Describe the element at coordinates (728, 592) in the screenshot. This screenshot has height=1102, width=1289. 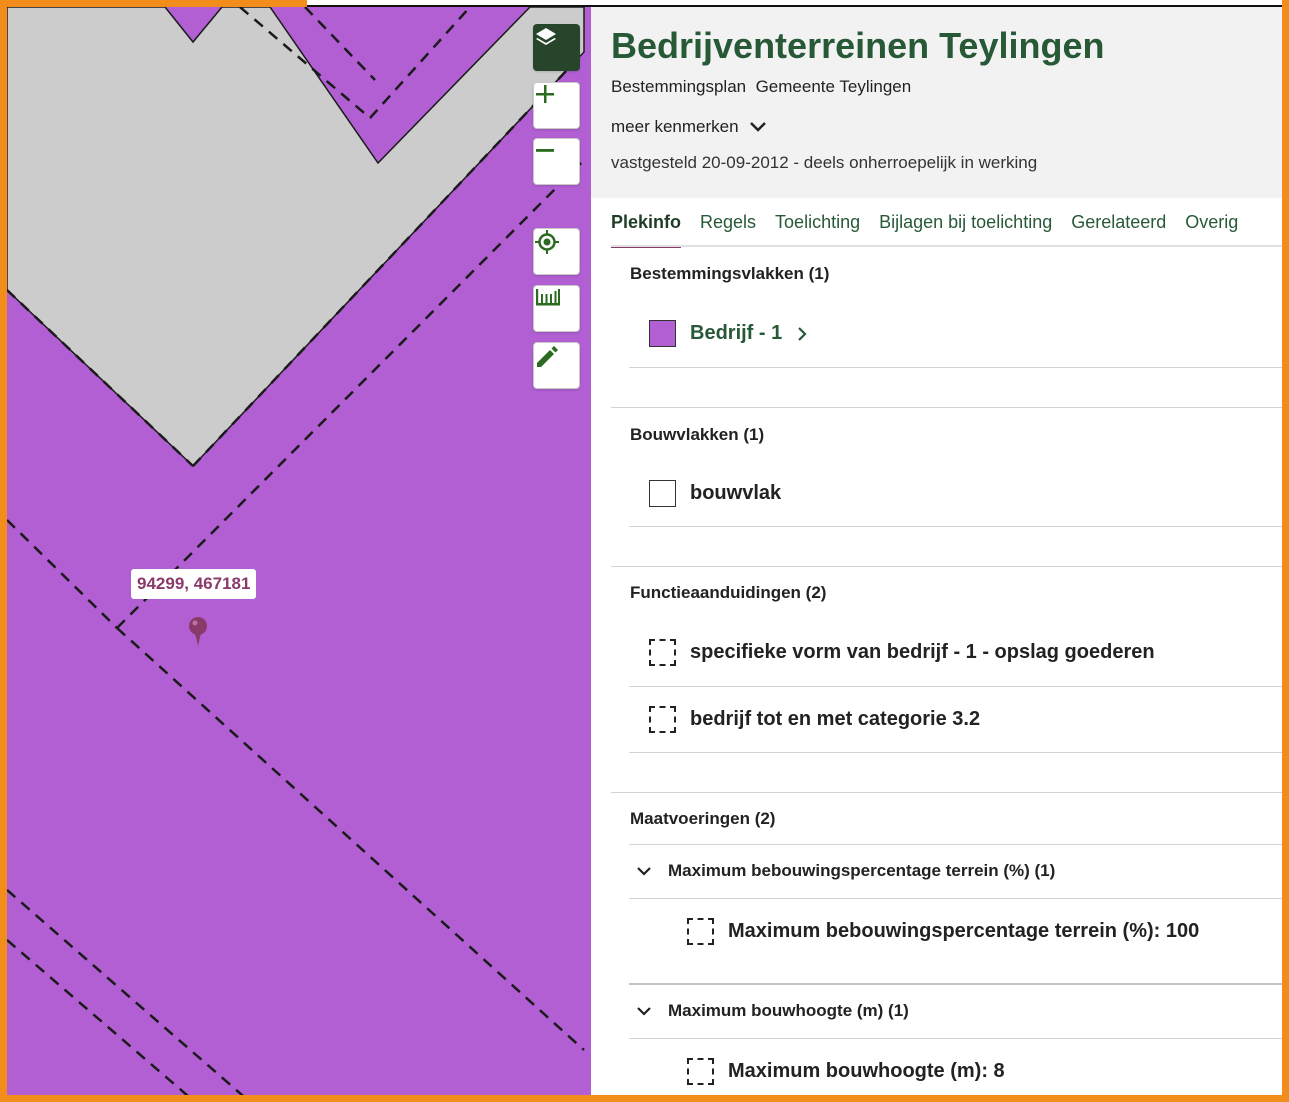
I see `section-title-functieaanduidingen: Functieaanduidingen (2)` at that location.